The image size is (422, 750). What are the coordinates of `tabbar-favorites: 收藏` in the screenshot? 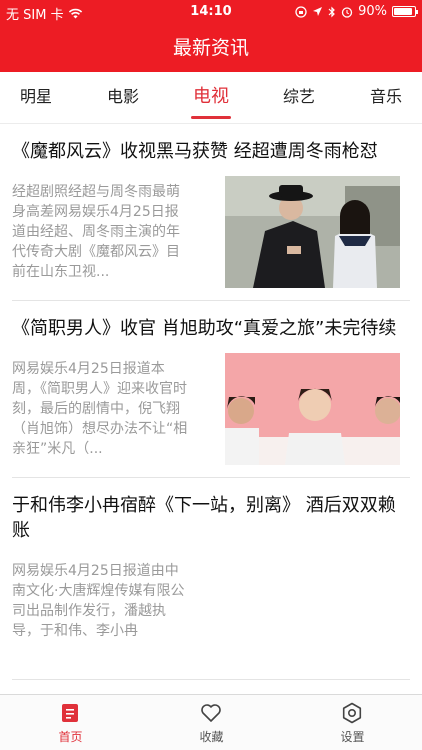 It's located at (211, 722).